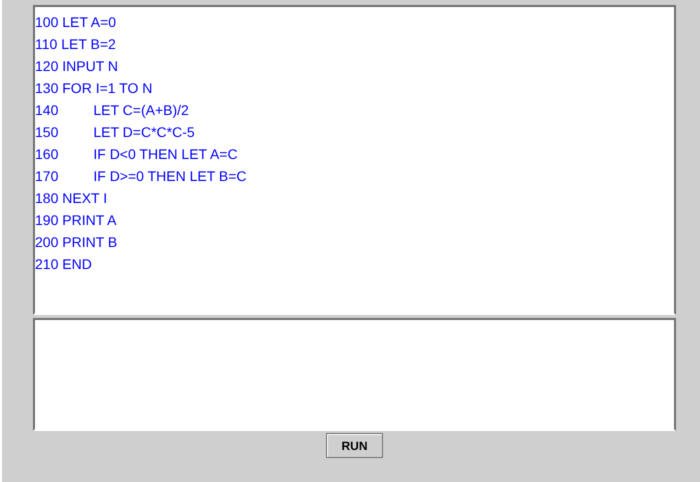 The height and width of the screenshot is (482, 700). Describe the element at coordinates (136, 154) in the screenshot. I see `code-line: 160 IF D<0 THEN LET A=C` at that location.